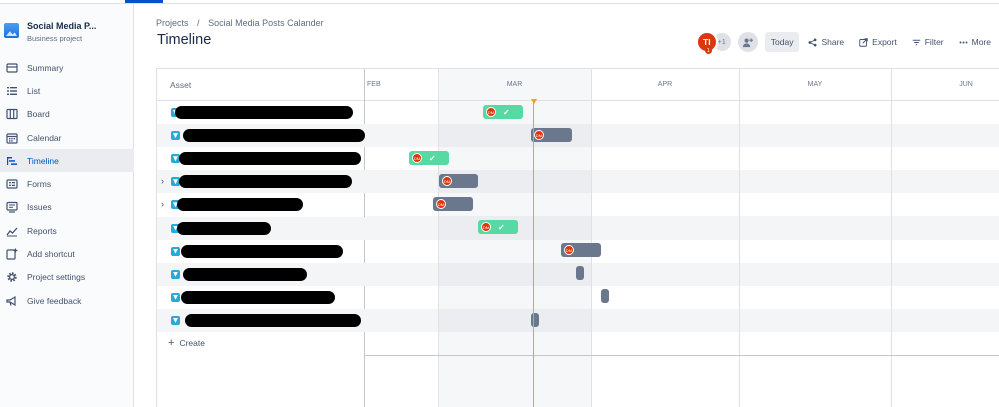 The width and height of the screenshot is (999, 407). Describe the element at coordinates (963, 42) in the screenshot. I see `more-icon` at that location.